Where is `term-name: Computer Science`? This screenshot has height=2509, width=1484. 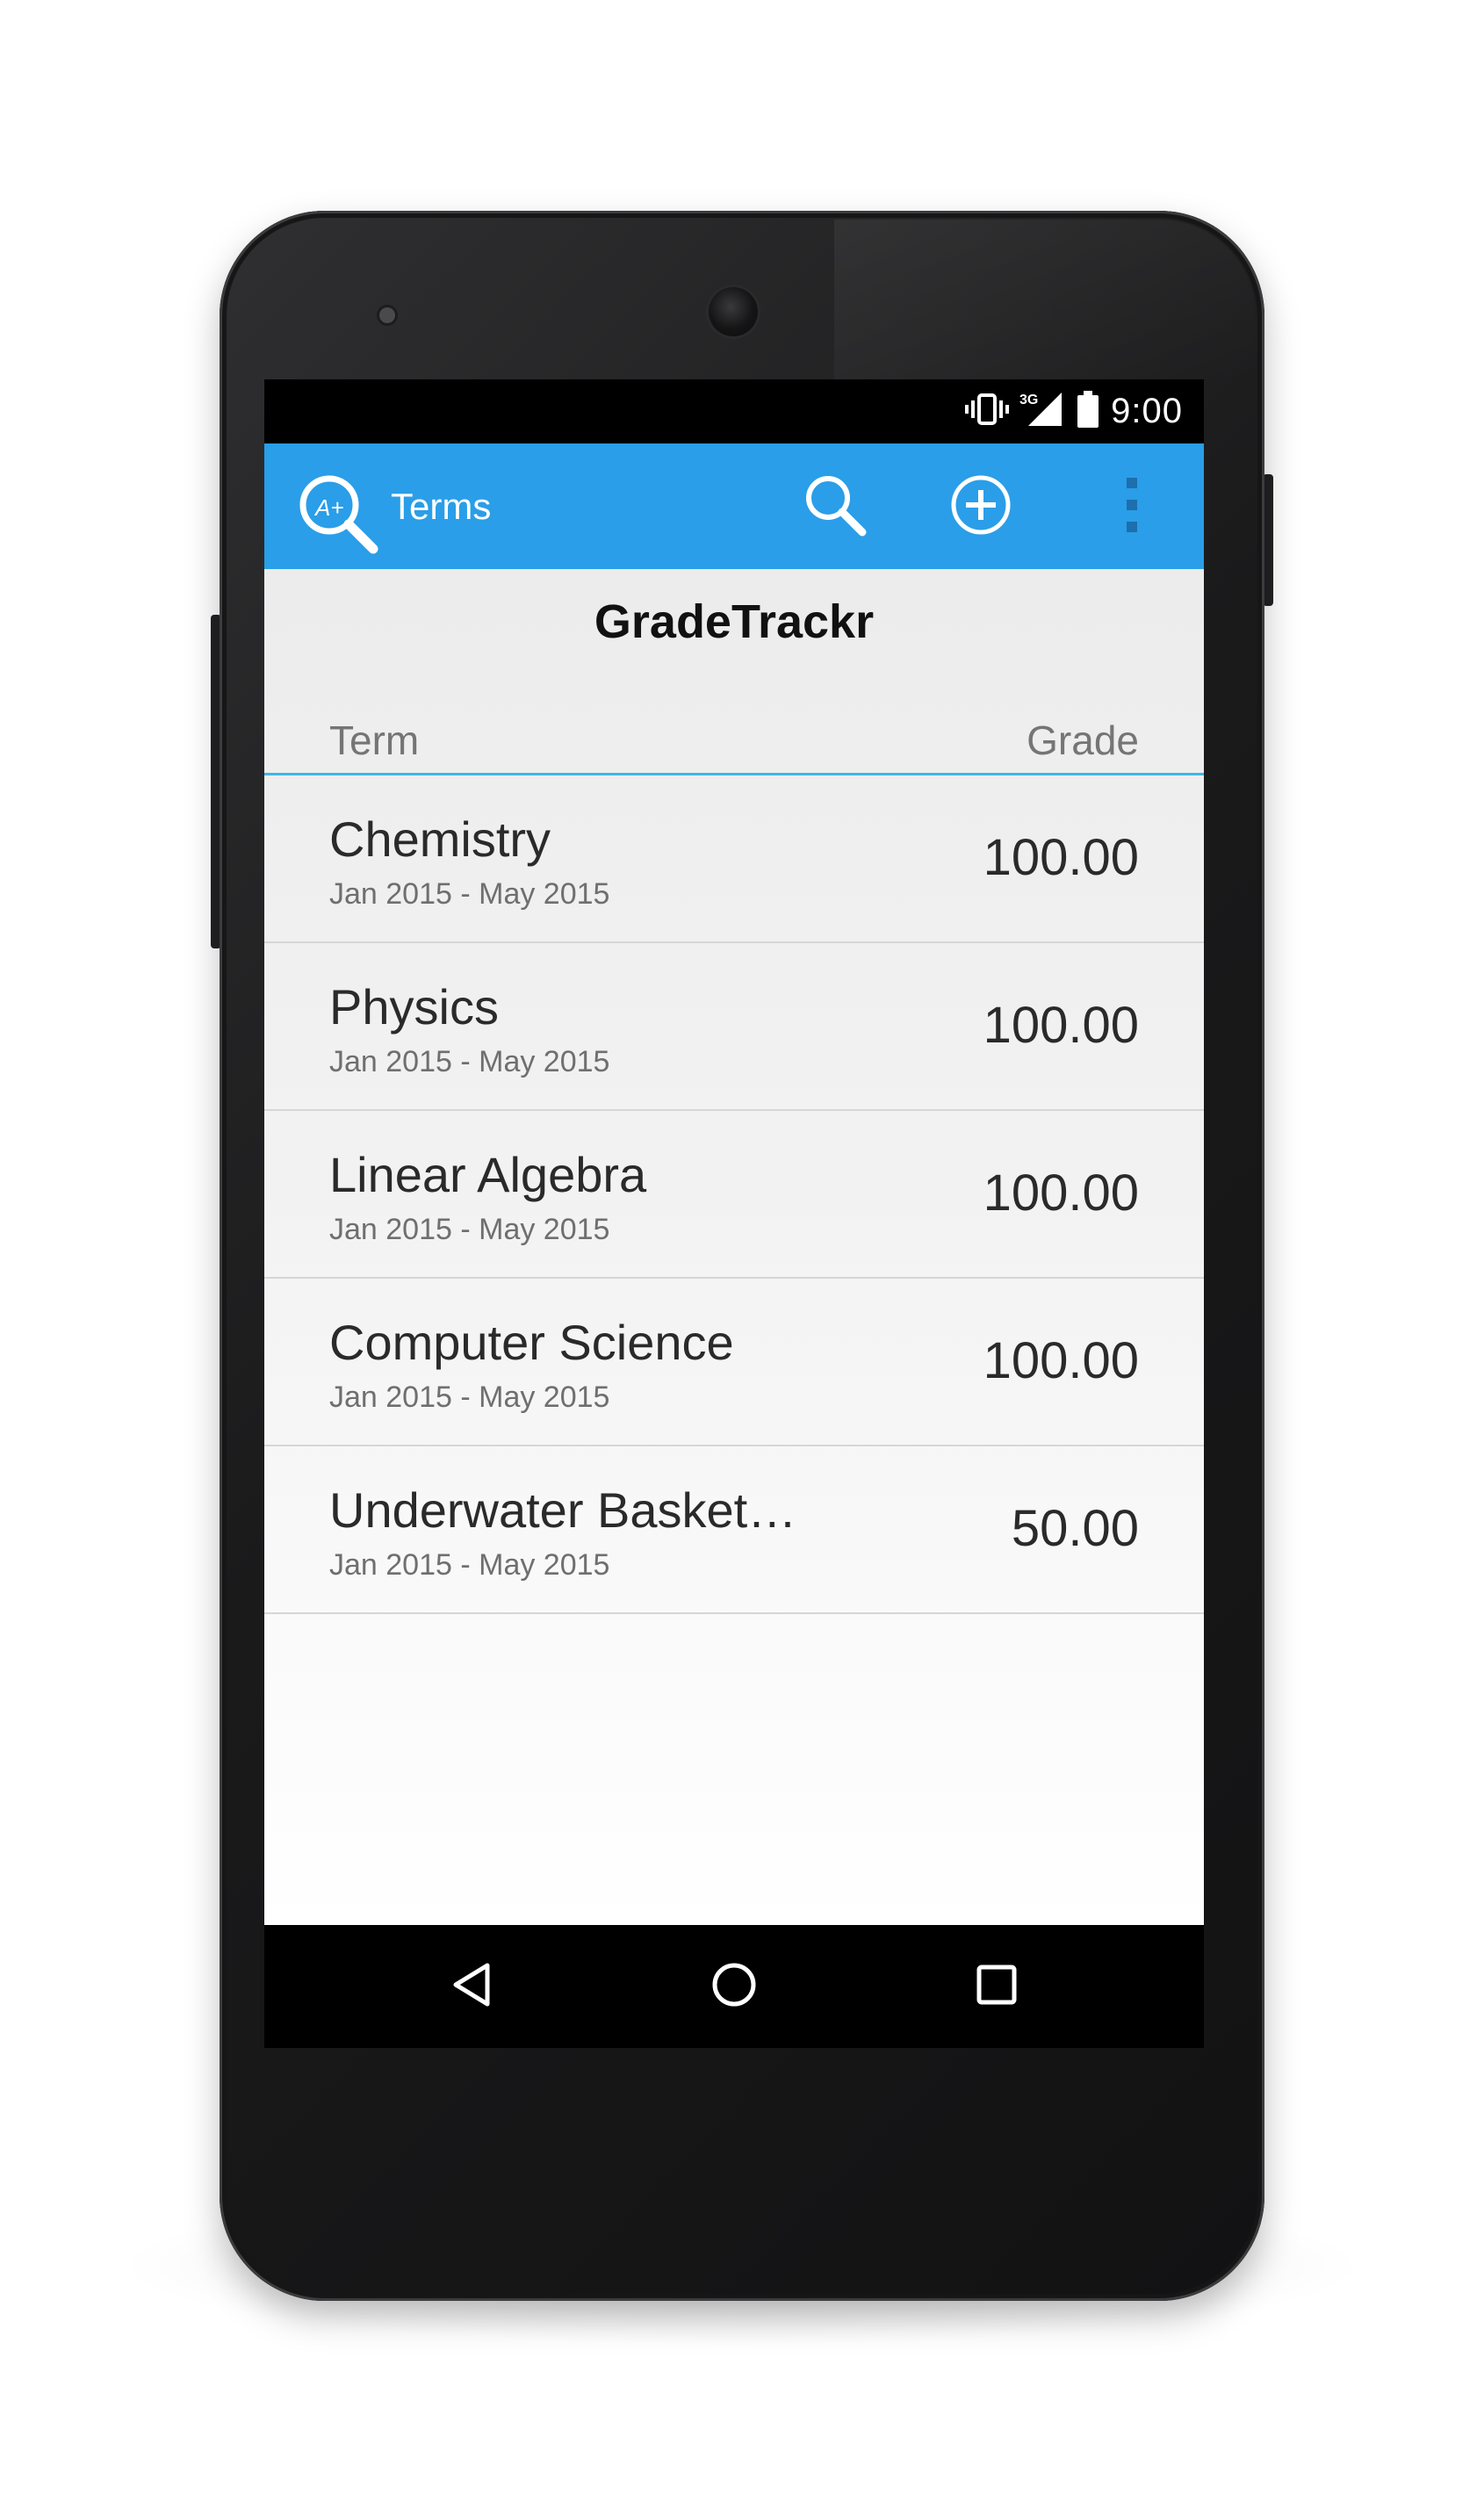 term-name: Computer Science is located at coordinates (531, 1342).